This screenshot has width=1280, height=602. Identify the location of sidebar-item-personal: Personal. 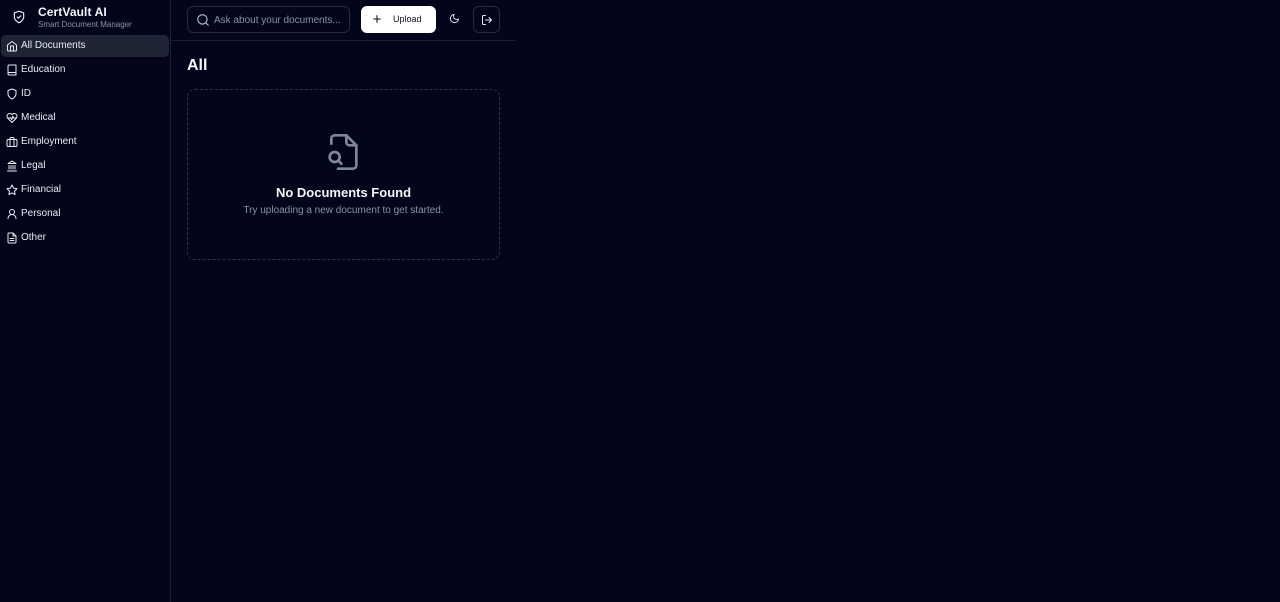
(85, 214).